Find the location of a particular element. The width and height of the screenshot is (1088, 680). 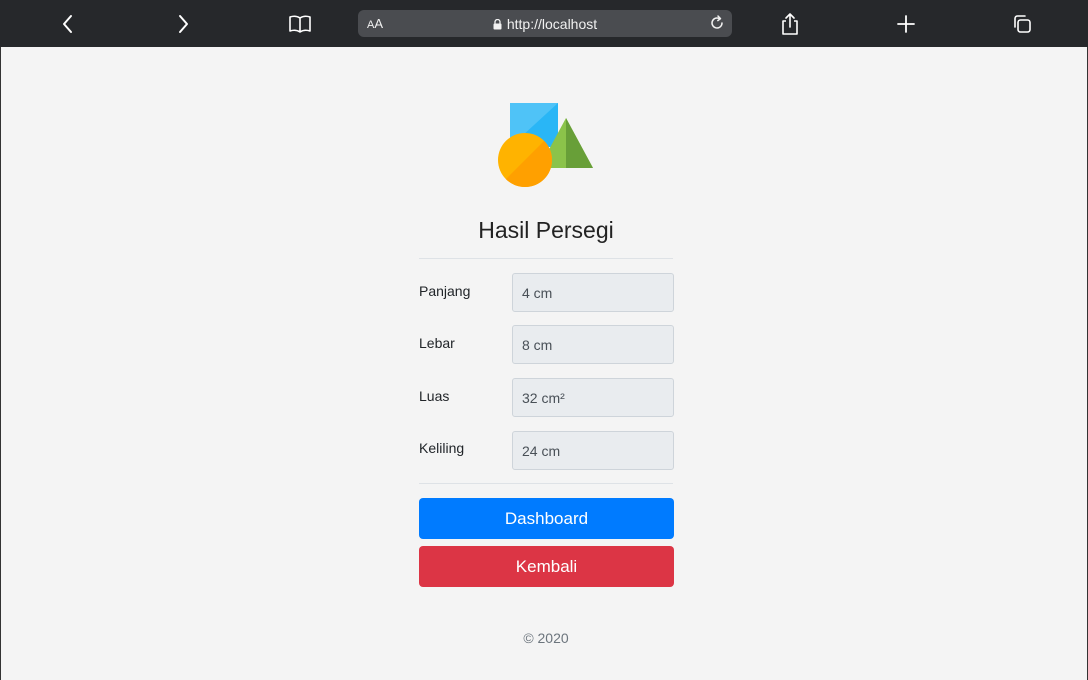

lebar-label: Lebar is located at coordinates (437, 343).